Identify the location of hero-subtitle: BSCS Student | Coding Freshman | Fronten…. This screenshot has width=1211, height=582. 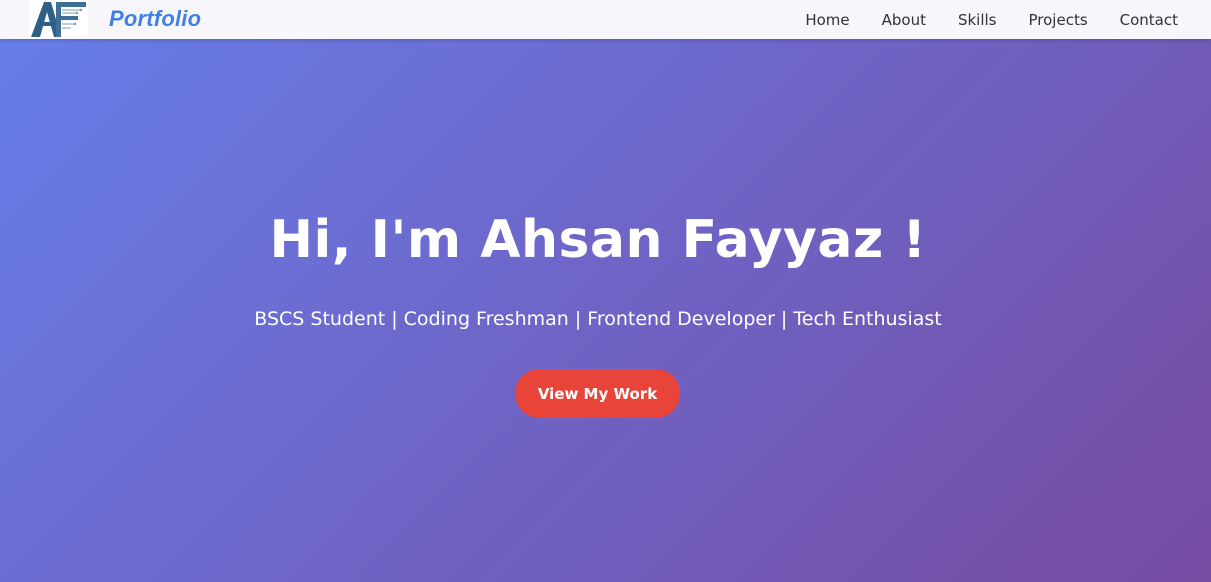
(598, 319).